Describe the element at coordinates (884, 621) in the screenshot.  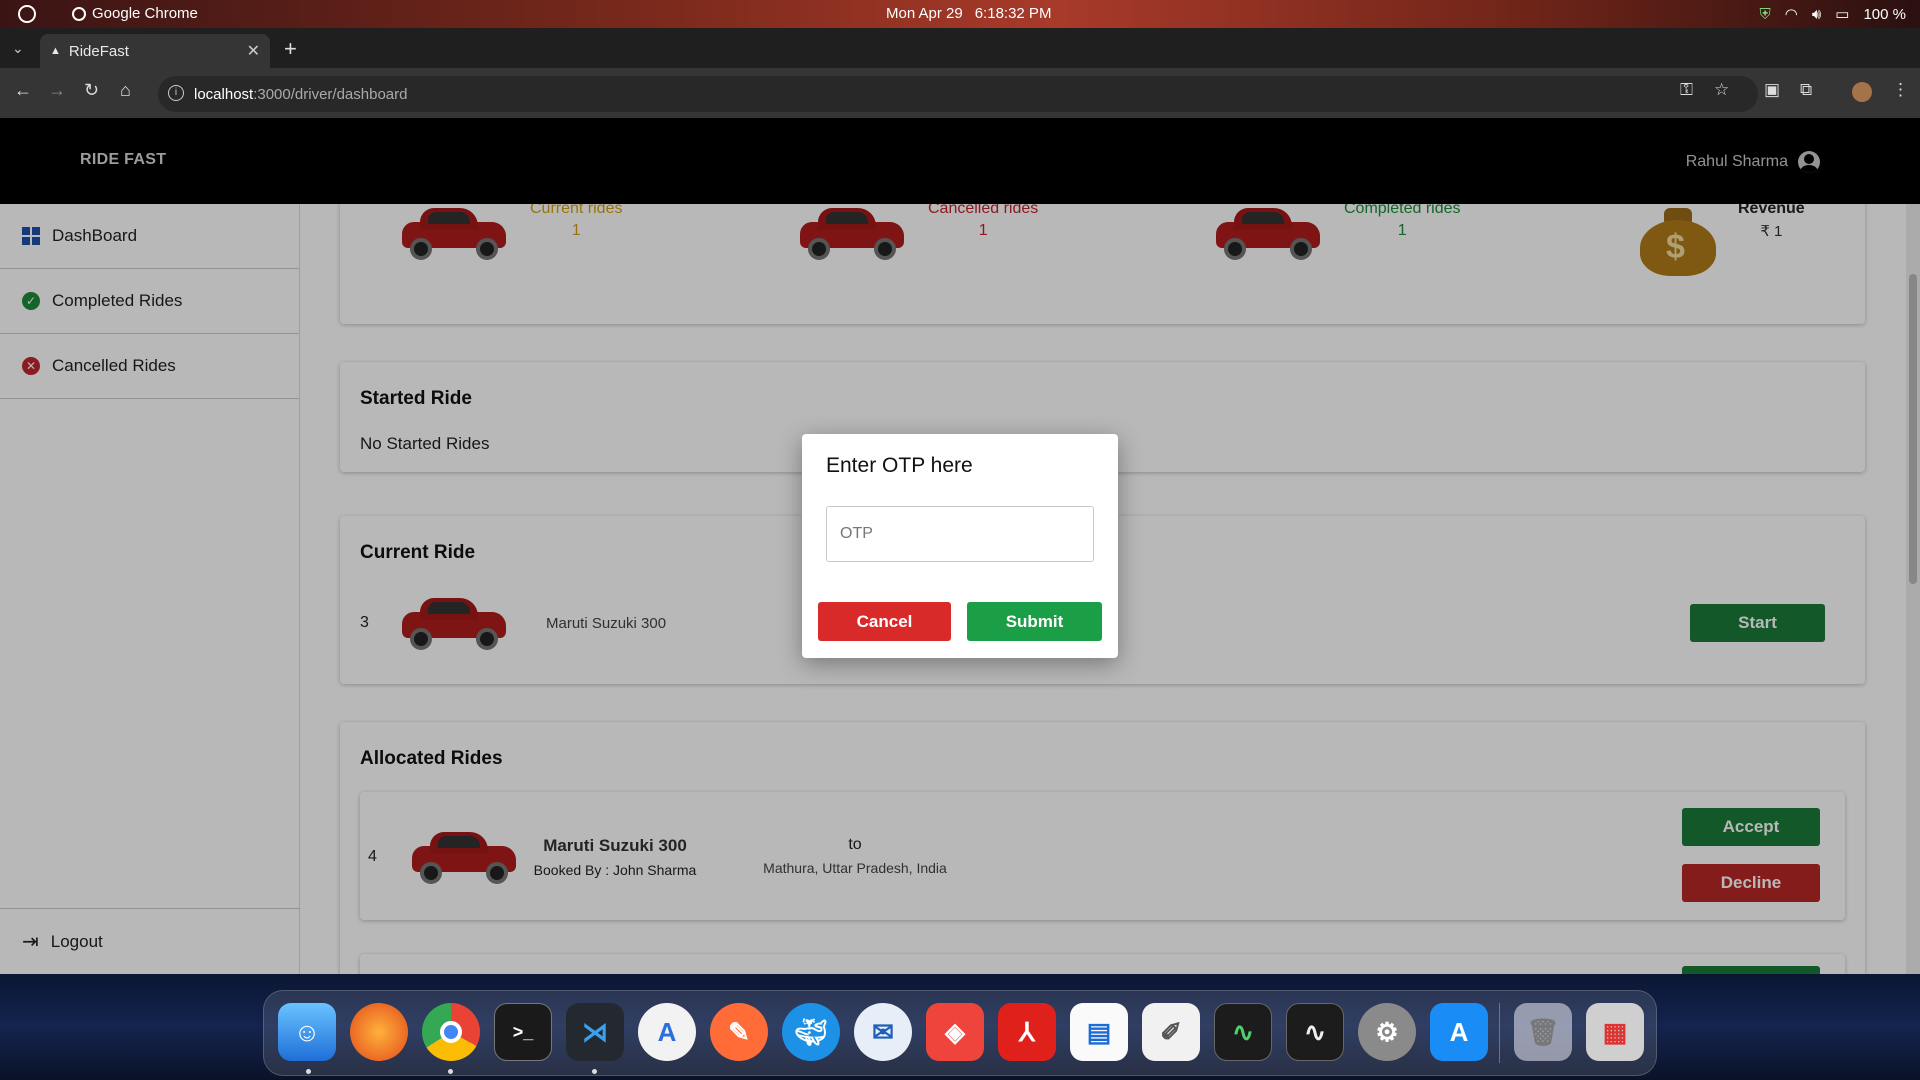
I see `cancel-button: Cancel` at that location.